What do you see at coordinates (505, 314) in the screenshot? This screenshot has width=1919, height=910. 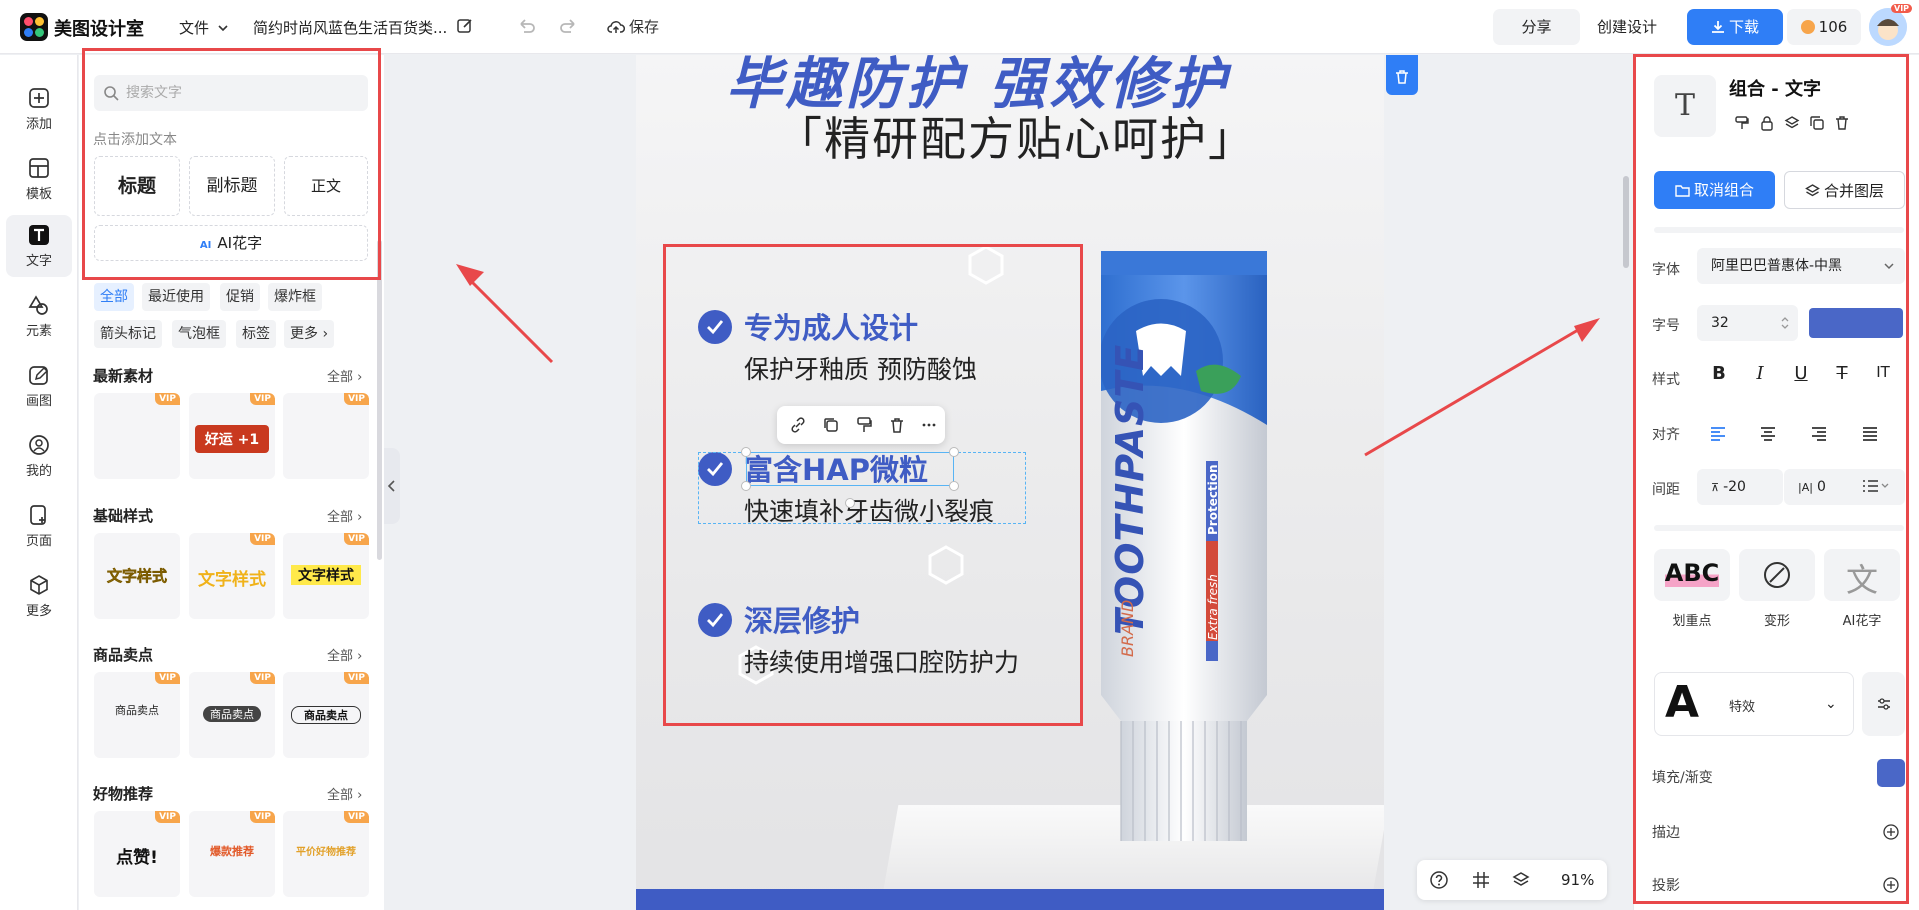 I see `arrow-to-text-panel` at bounding box center [505, 314].